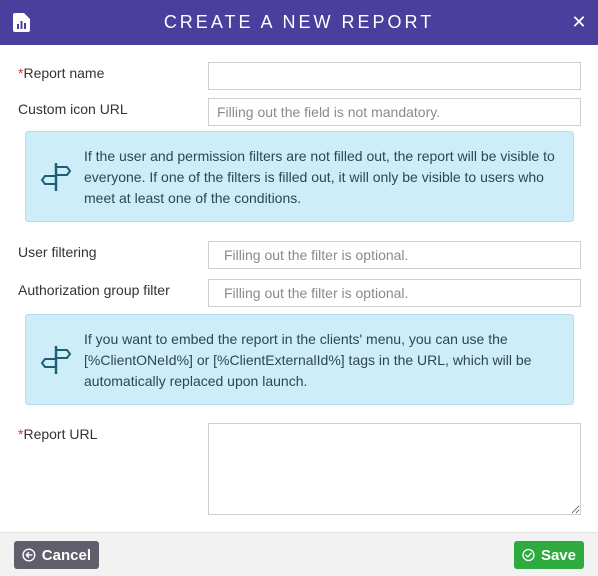 The image size is (598, 576). What do you see at coordinates (29, 555) in the screenshot?
I see `arrow-left-circle-icon` at bounding box center [29, 555].